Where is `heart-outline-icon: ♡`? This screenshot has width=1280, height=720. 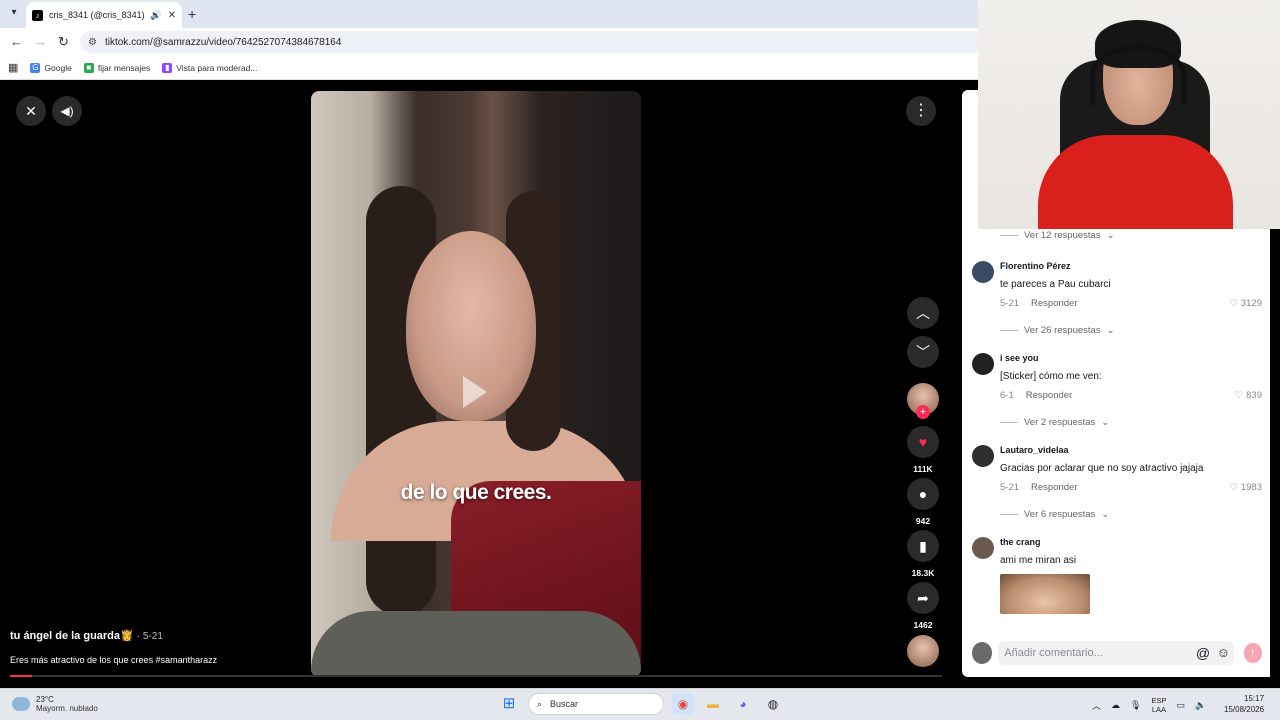 heart-outline-icon: ♡ is located at coordinates (1233, 487).